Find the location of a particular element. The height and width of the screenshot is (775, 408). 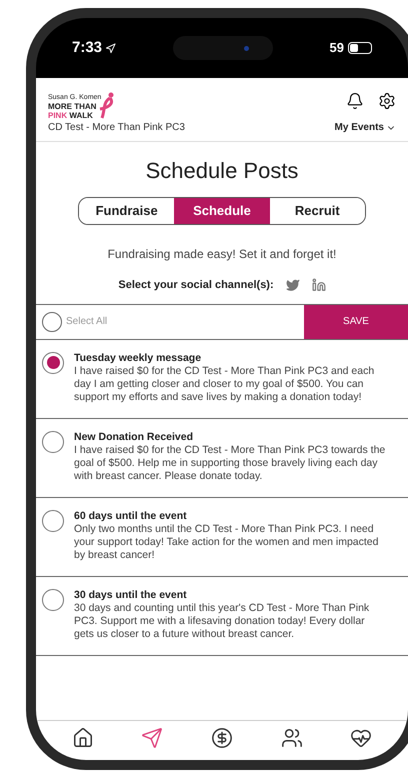

battery-icon is located at coordinates (360, 48).